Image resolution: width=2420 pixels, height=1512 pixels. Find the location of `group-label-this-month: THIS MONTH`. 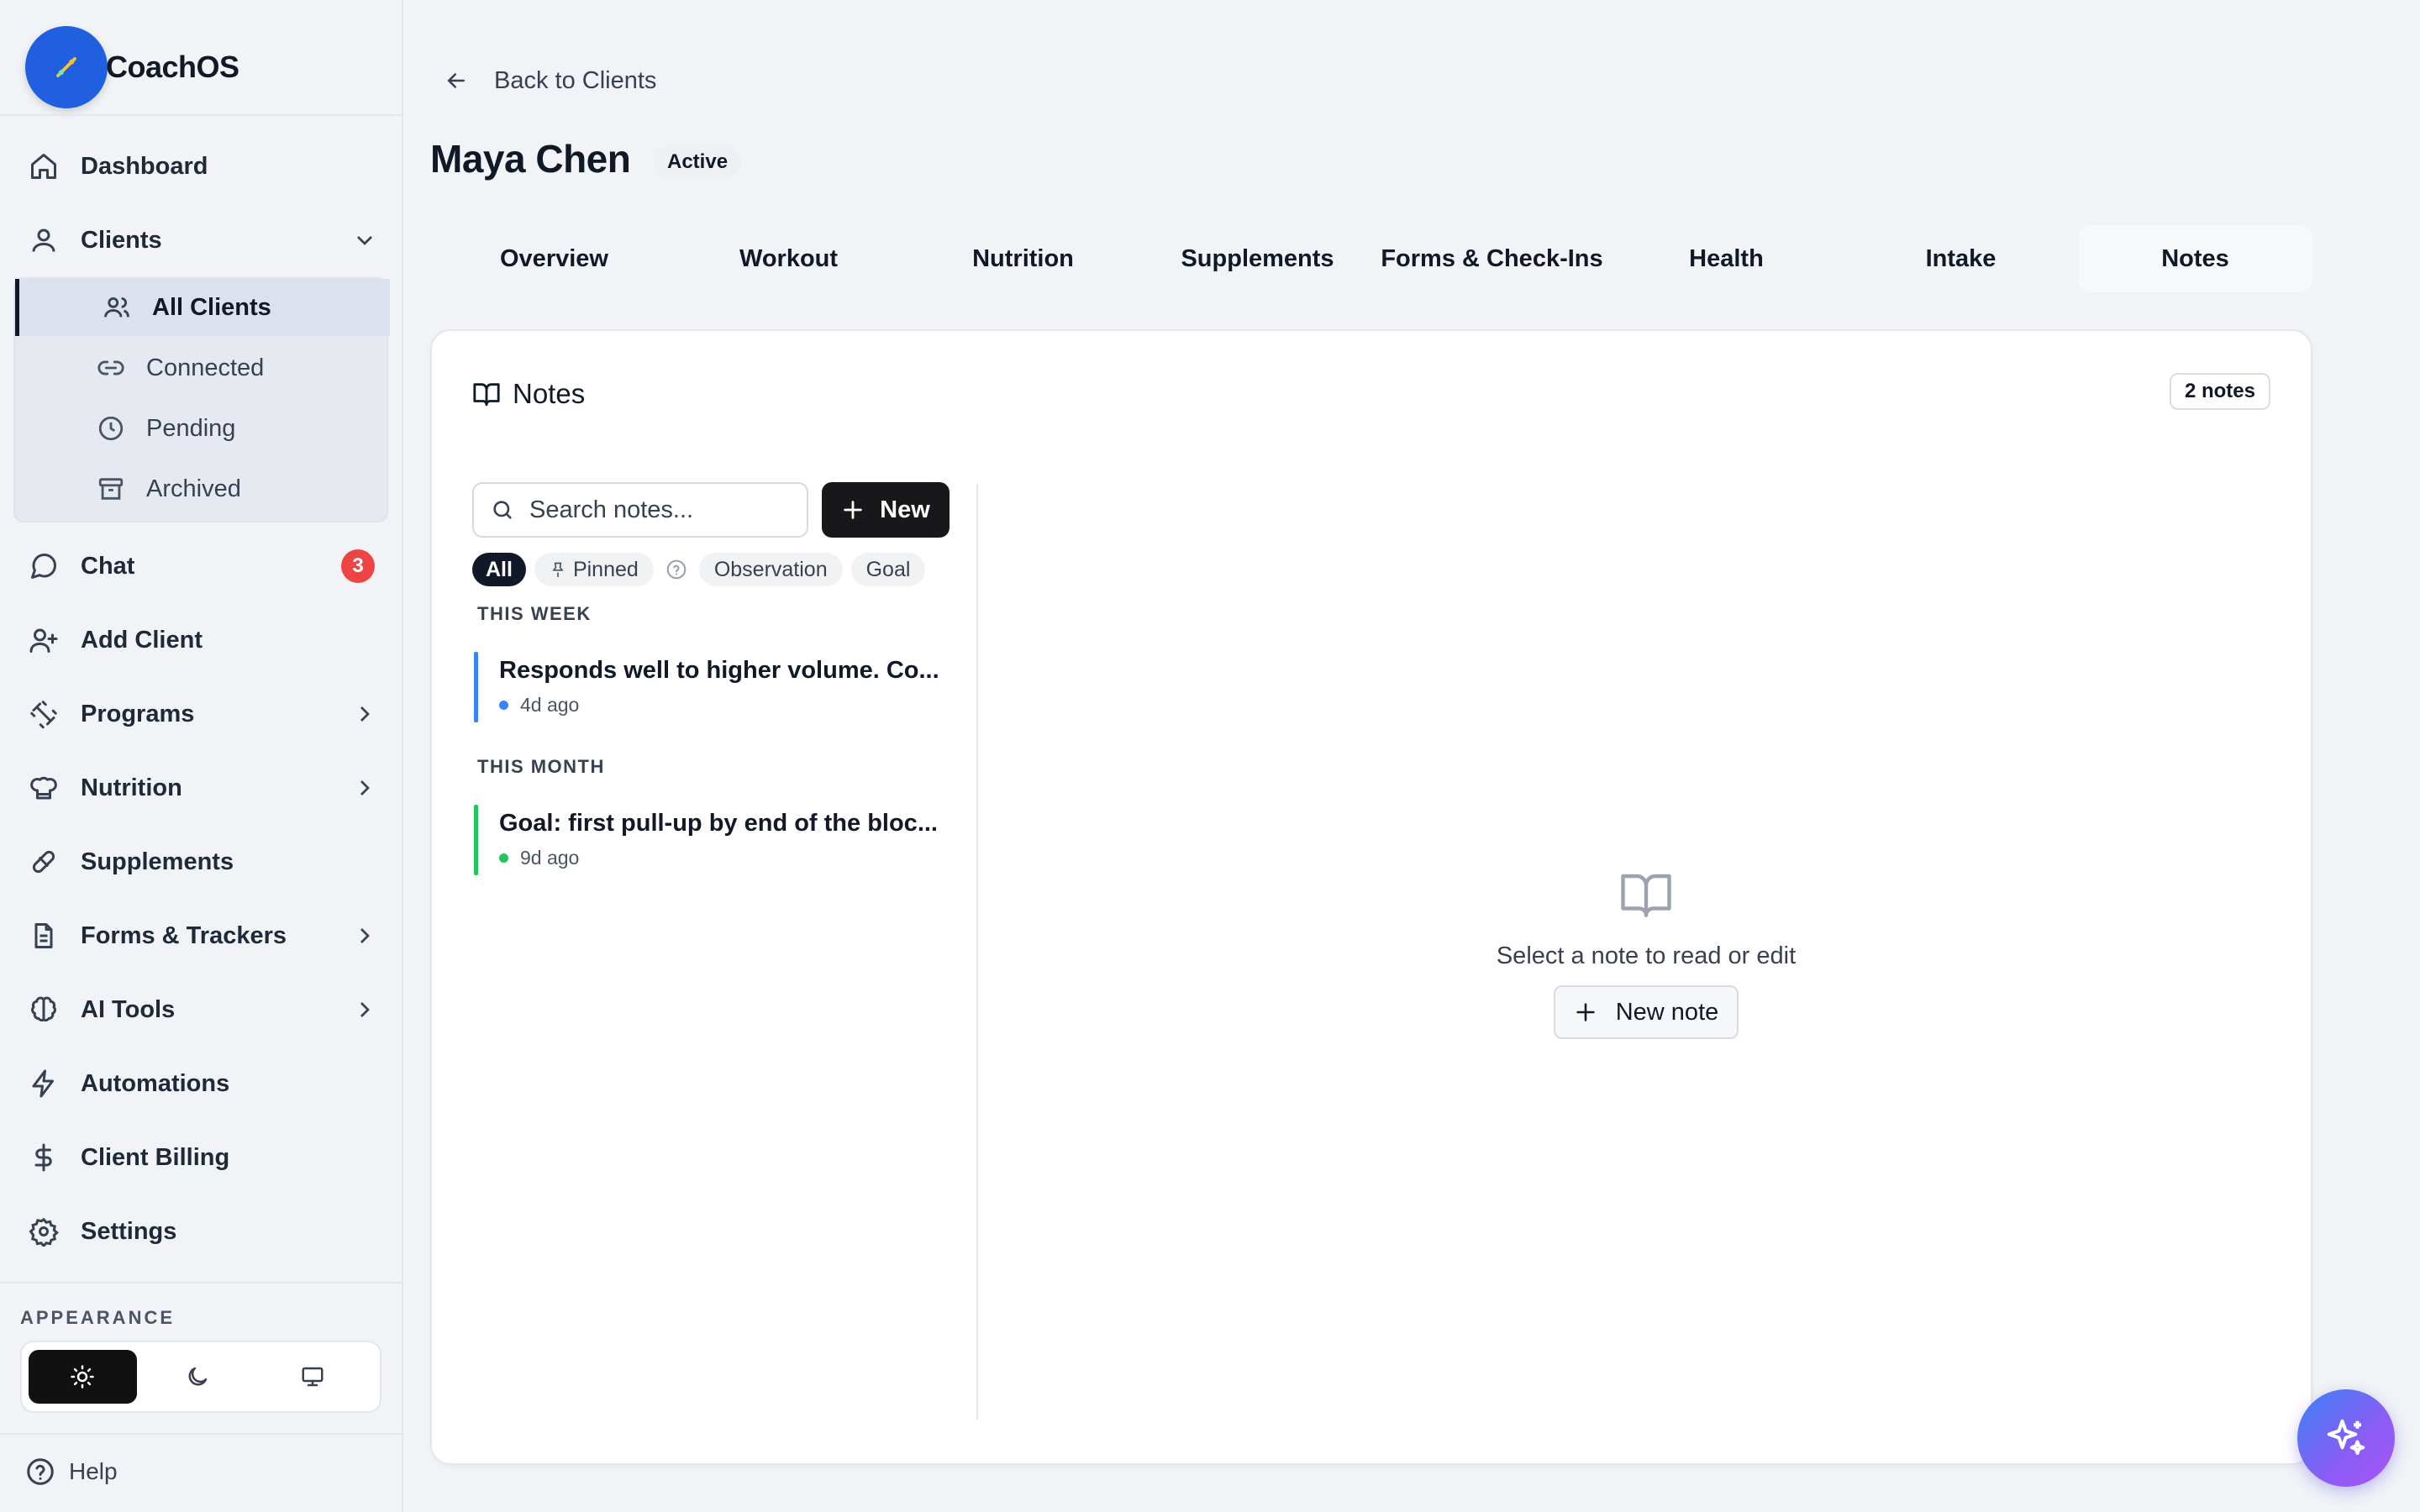

group-label-this-month: THIS MONTH is located at coordinates (541, 766).